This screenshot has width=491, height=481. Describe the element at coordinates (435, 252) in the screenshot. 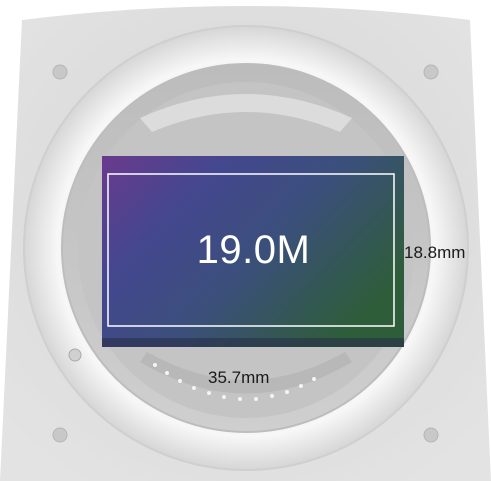

I see `sensor-height-label: 18.8mm` at that location.